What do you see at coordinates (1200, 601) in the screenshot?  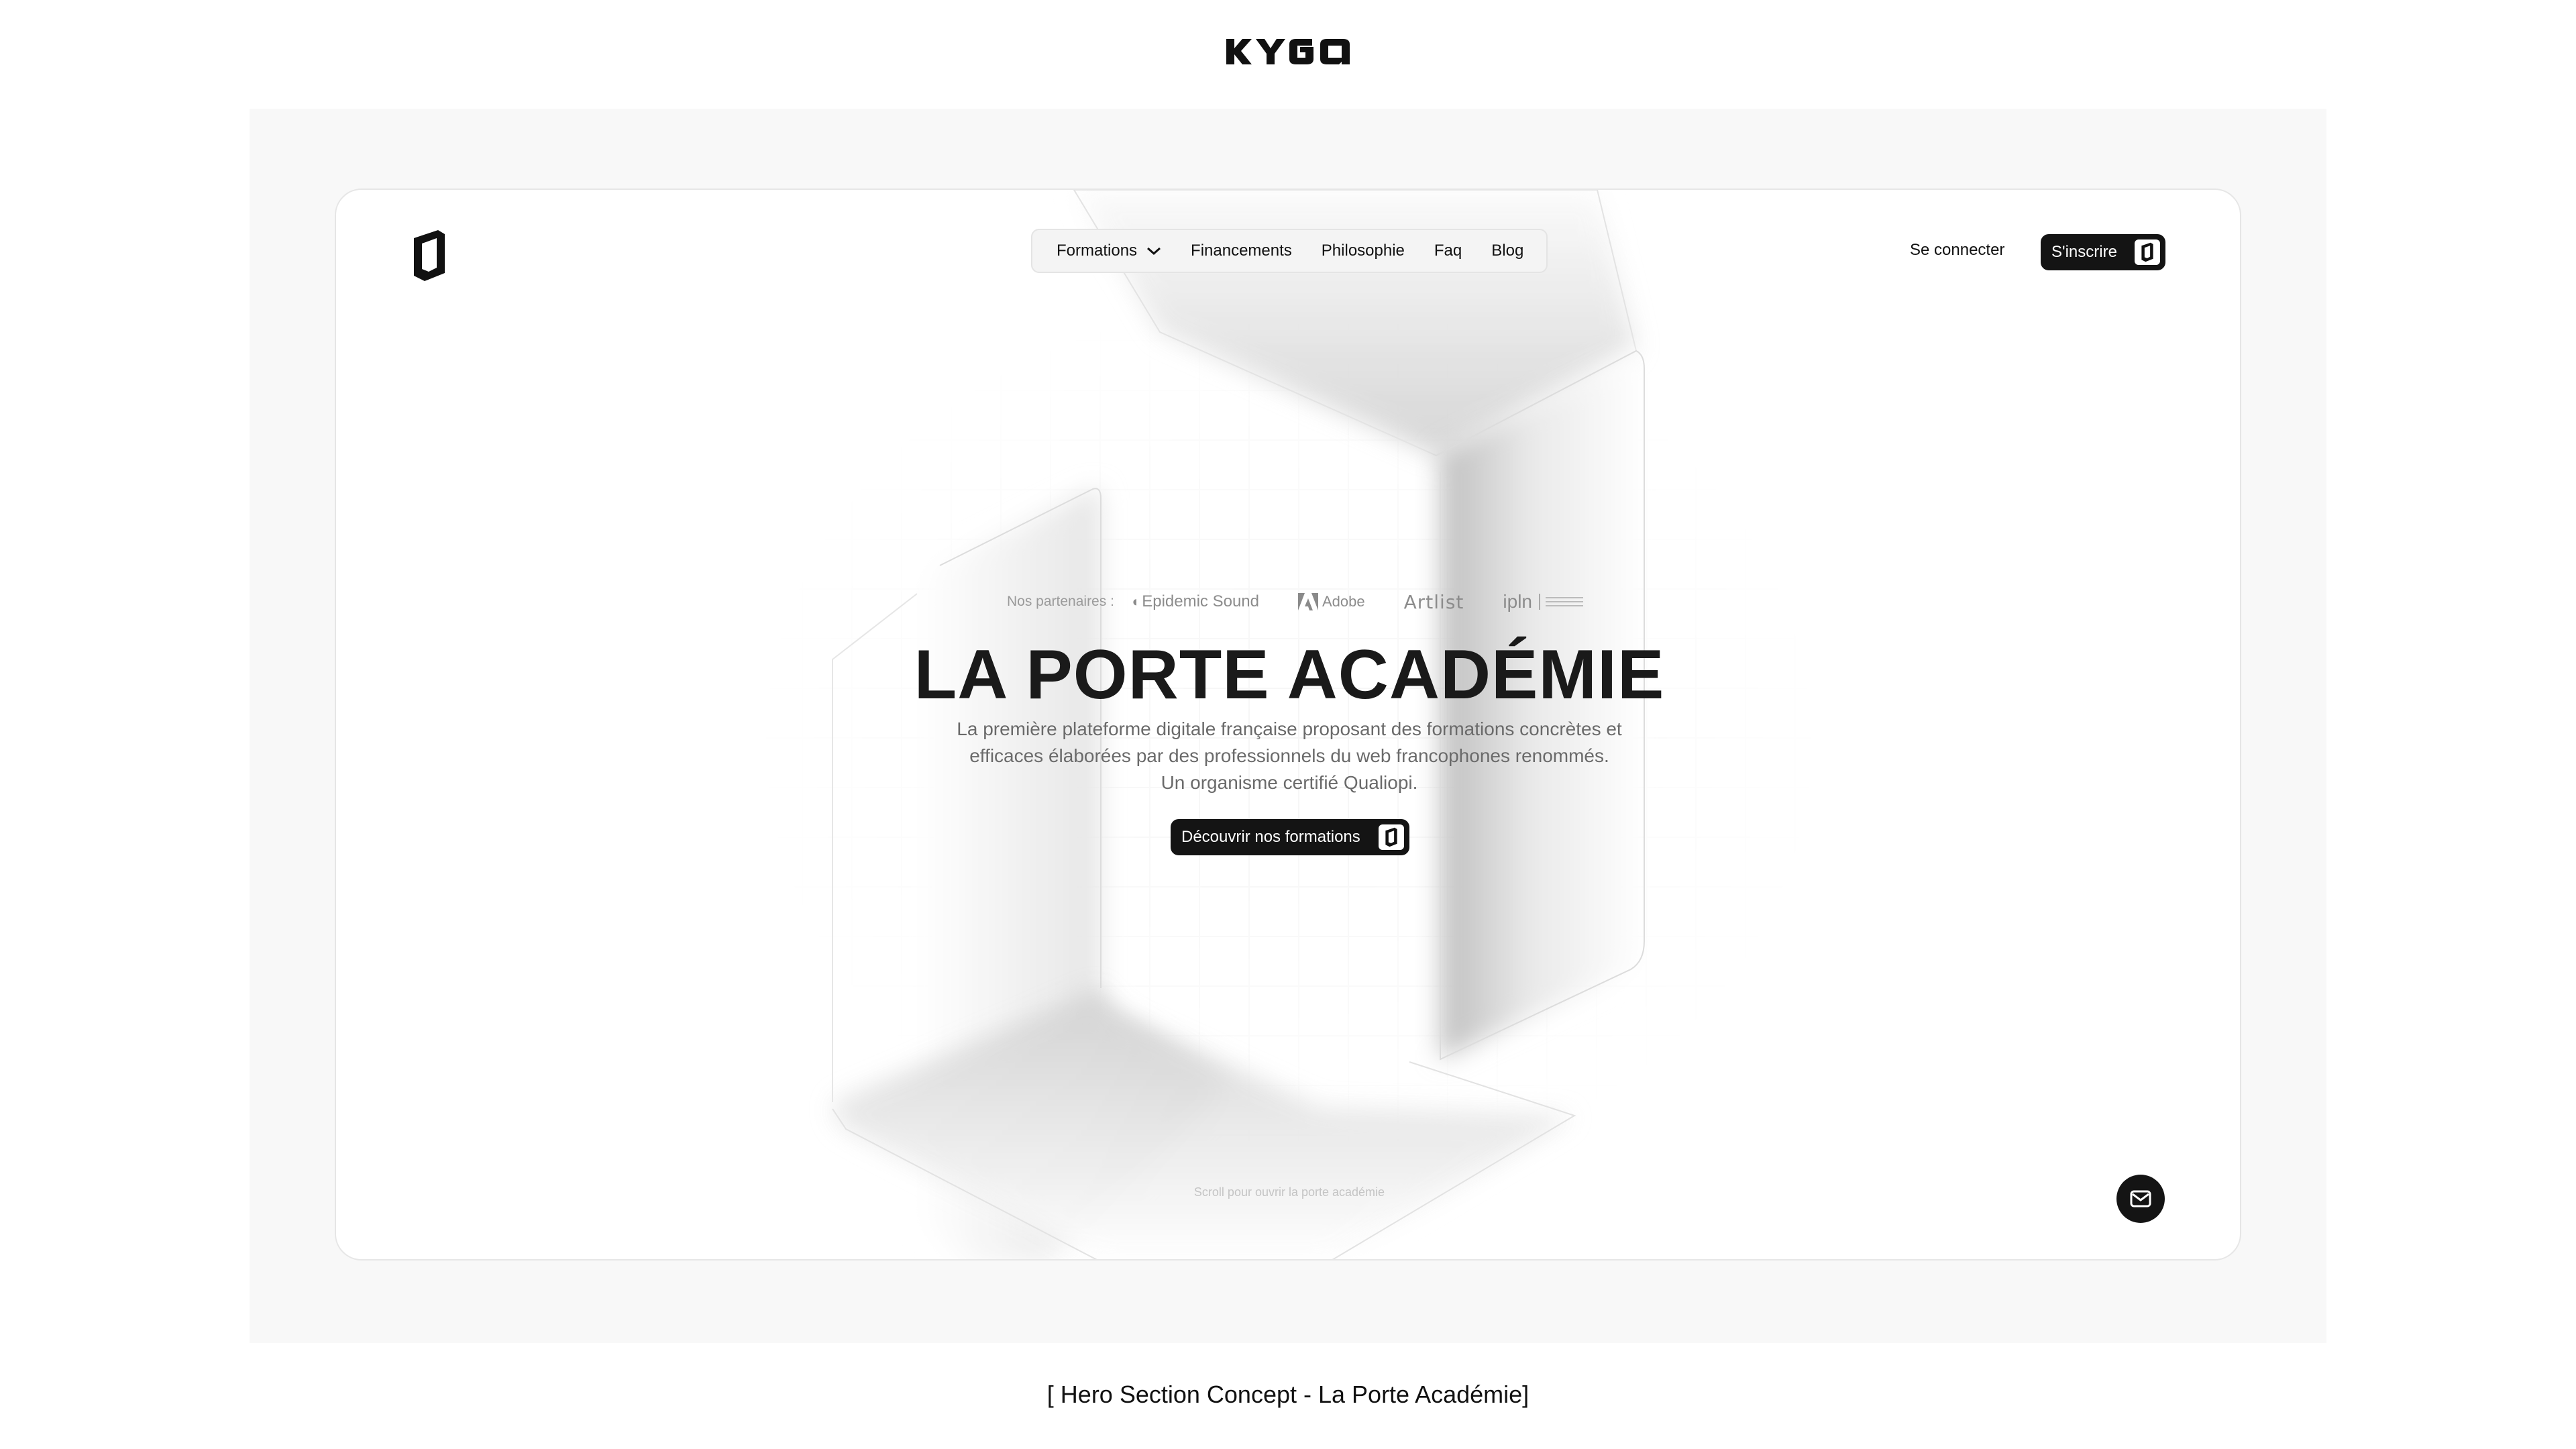 I see `partner-name: Epidemic Sound` at bounding box center [1200, 601].